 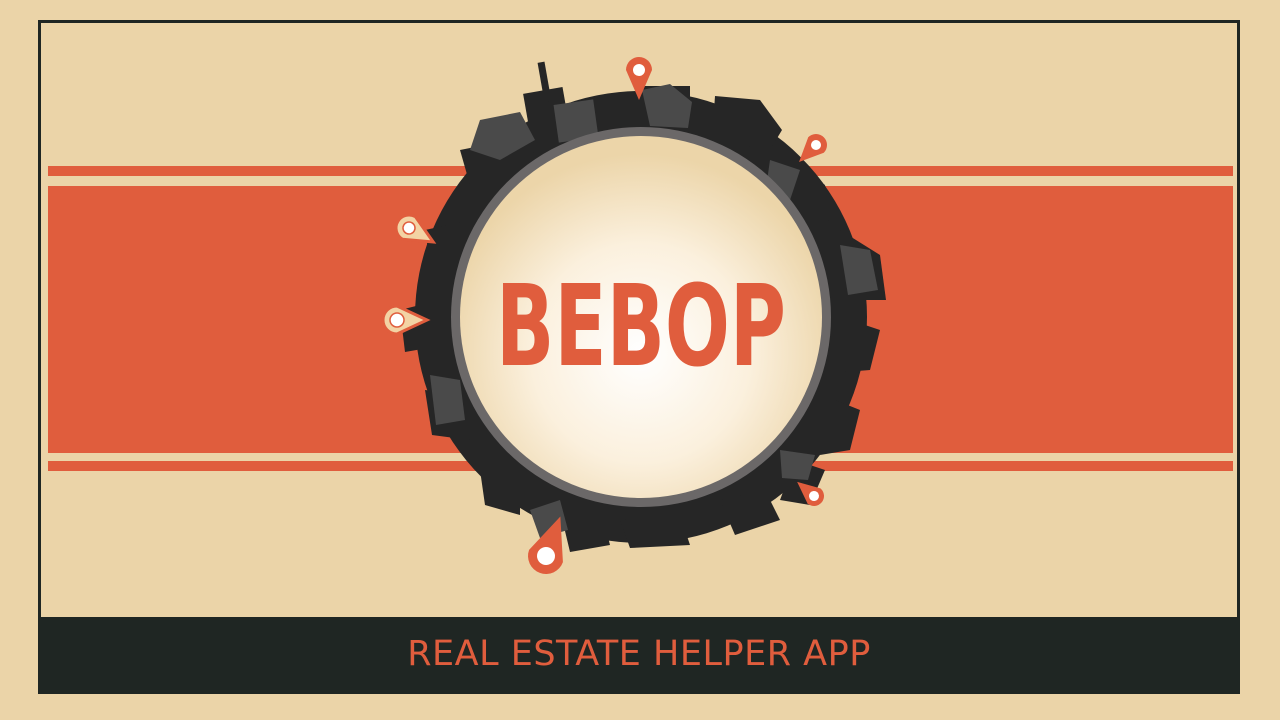 What do you see at coordinates (640, 466) in the screenshot?
I see `accent-stripe-bottom` at bounding box center [640, 466].